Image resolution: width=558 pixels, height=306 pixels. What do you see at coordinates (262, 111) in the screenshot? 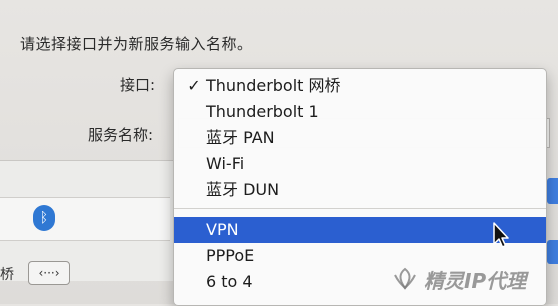
I see `menu-item-label: Thunderbolt 1` at bounding box center [262, 111].